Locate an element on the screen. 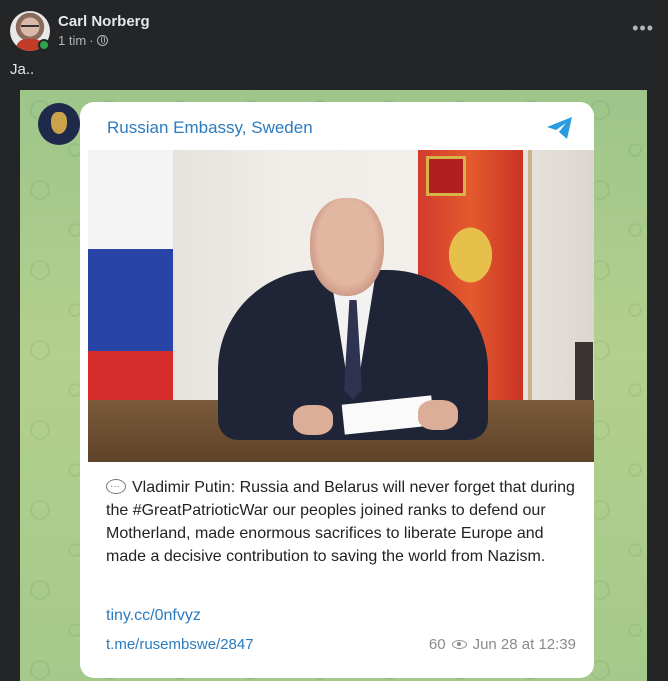 This screenshot has width=668, height=681. standard-eagle is located at coordinates (470, 255).